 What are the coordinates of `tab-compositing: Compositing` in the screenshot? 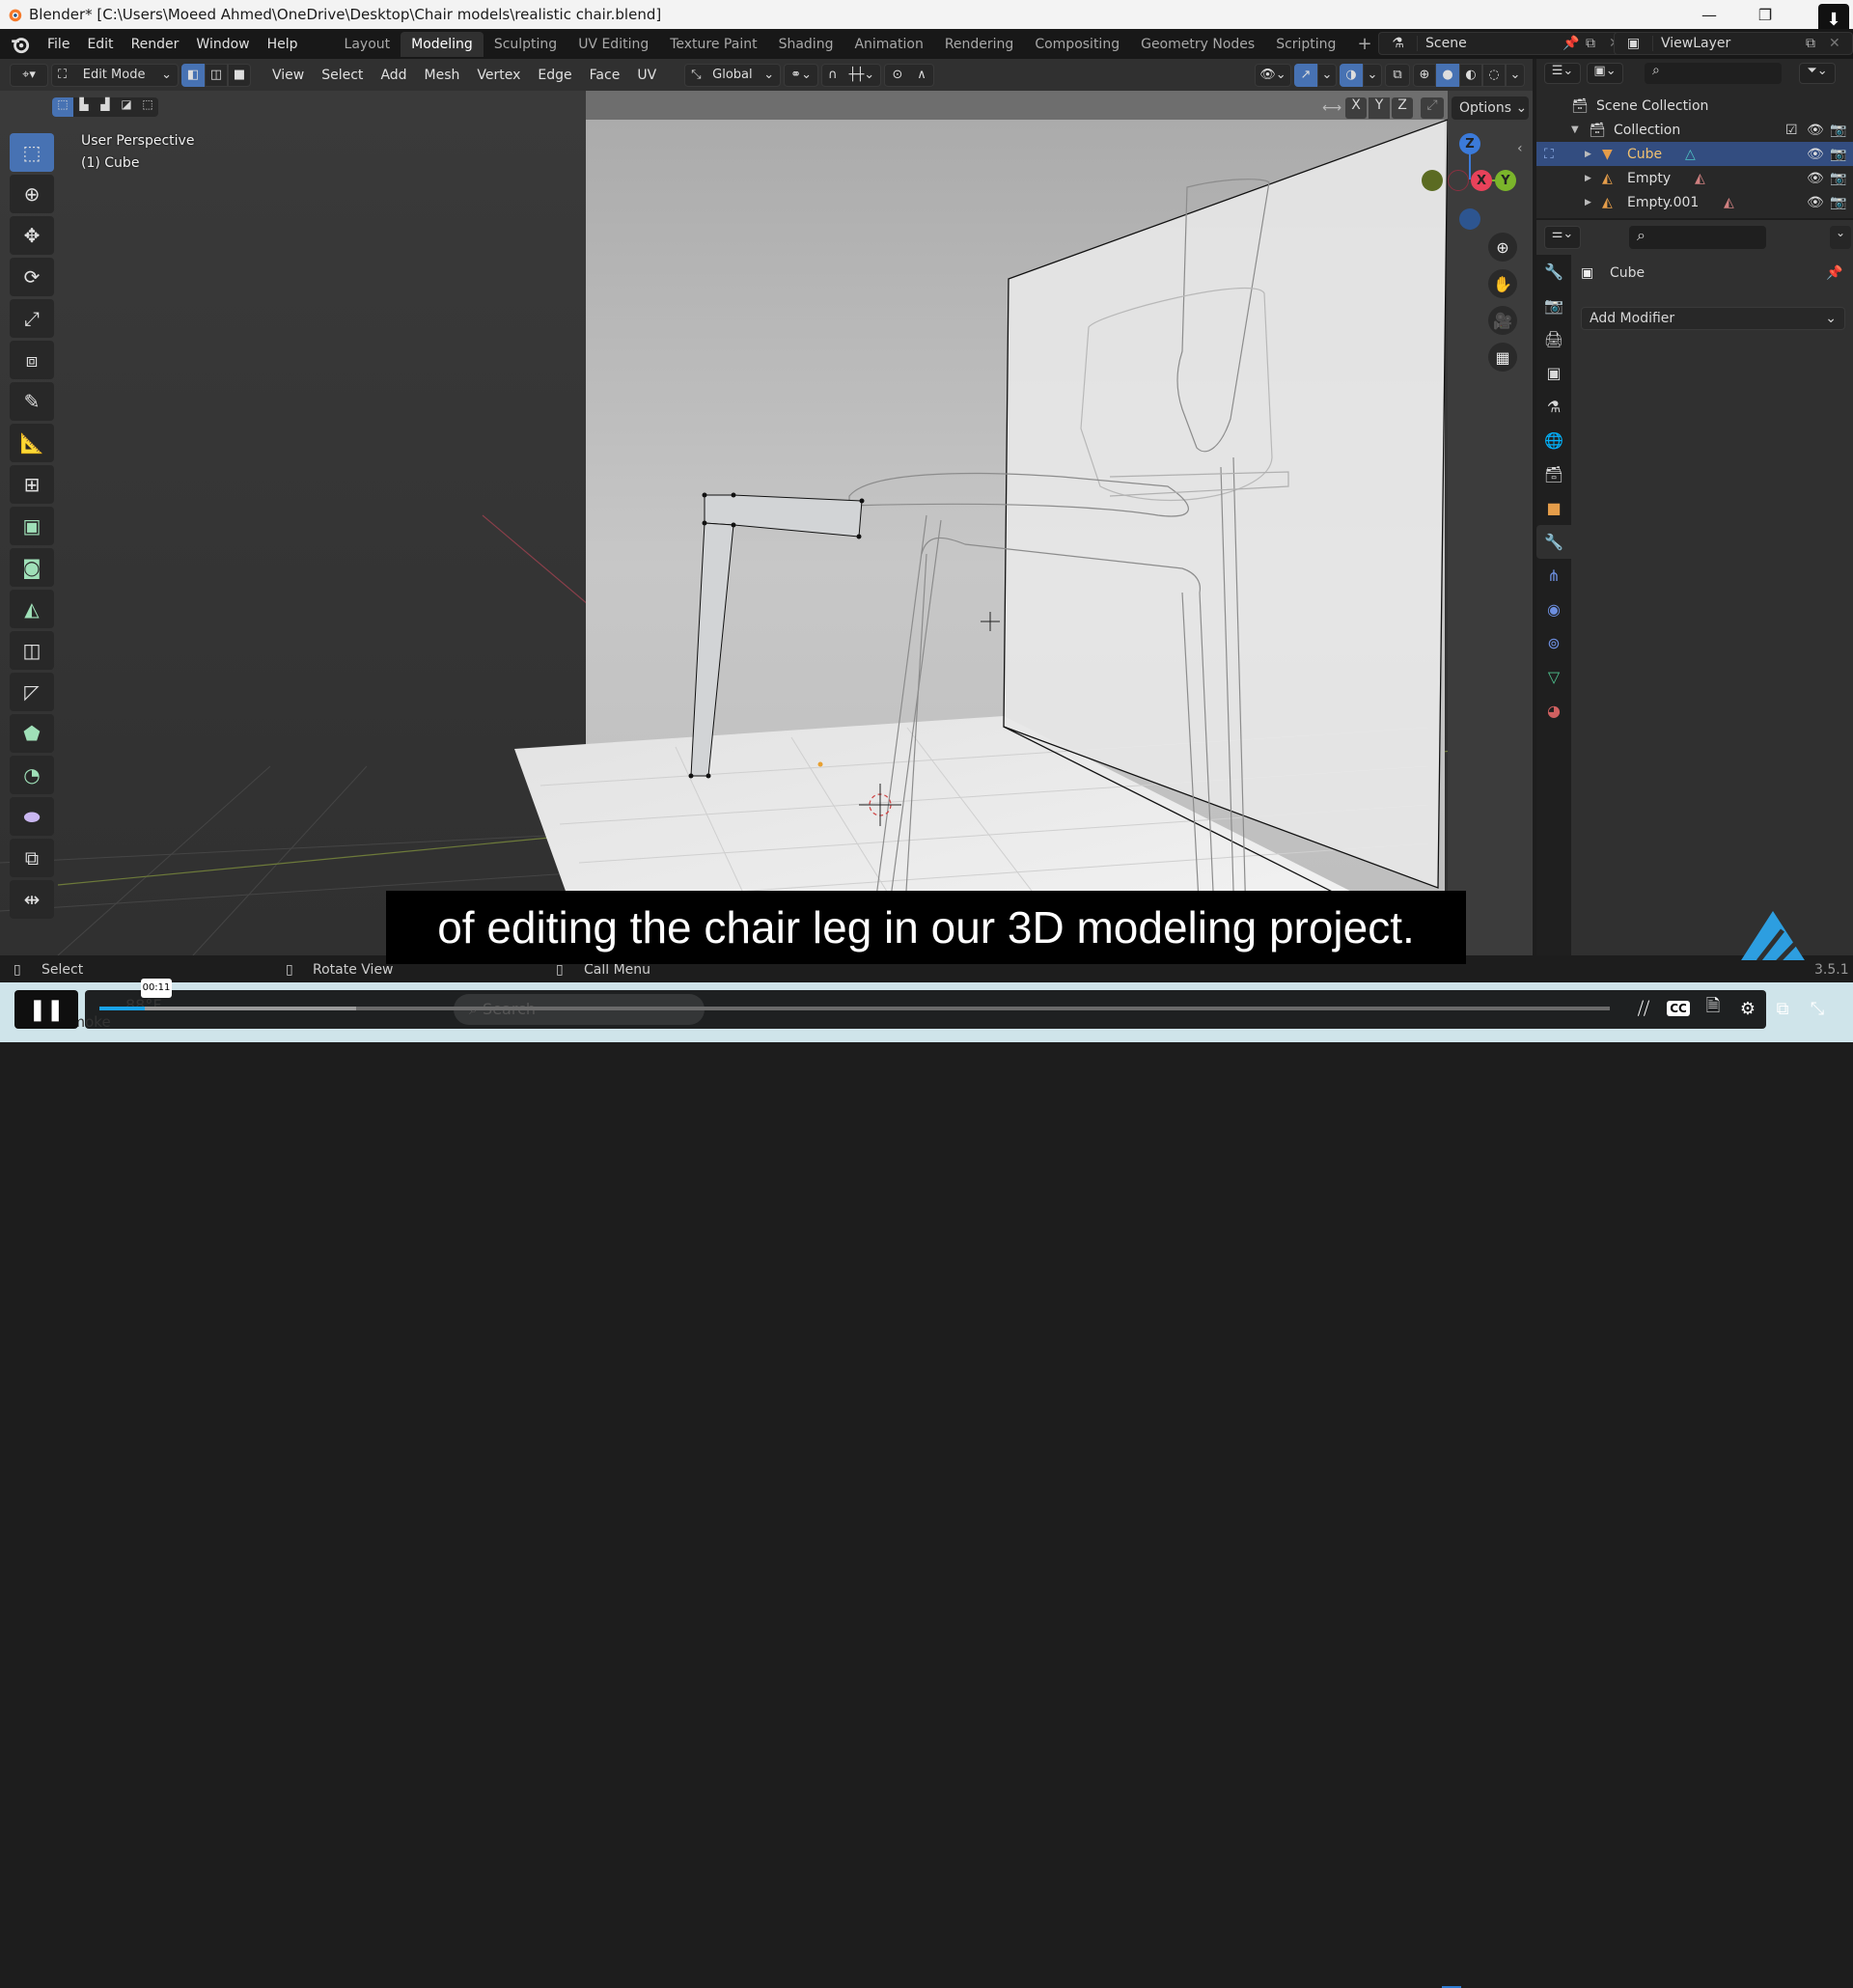 It's located at (1077, 44).